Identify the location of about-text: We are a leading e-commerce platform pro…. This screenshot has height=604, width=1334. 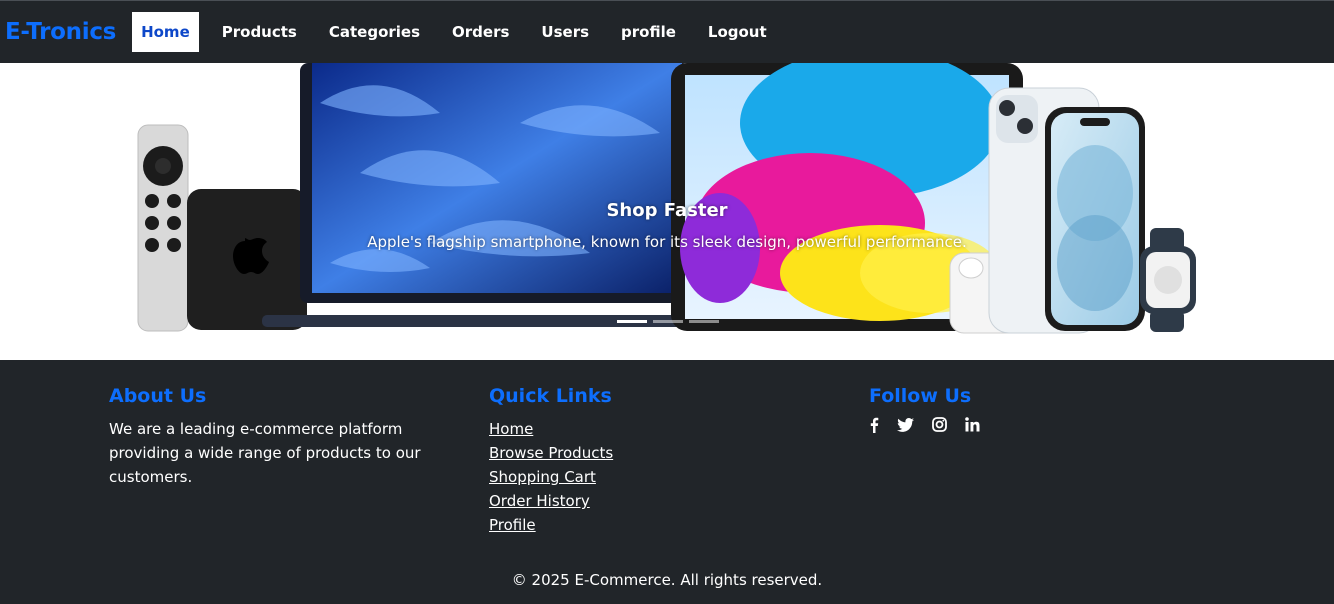
(265, 453).